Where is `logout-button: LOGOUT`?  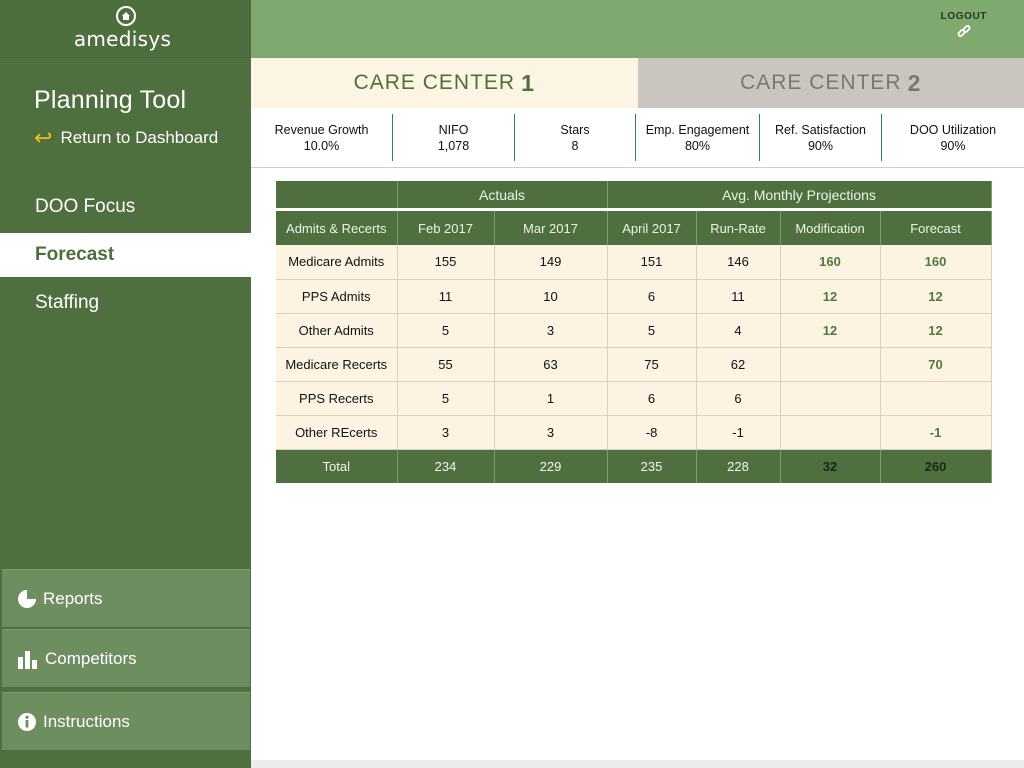 logout-button: LOGOUT is located at coordinates (964, 27).